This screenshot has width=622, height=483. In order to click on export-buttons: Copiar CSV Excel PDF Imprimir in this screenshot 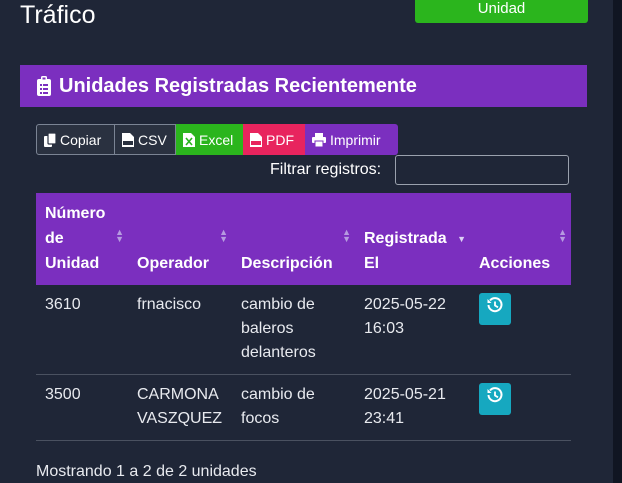, I will do `click(217, 139)`.